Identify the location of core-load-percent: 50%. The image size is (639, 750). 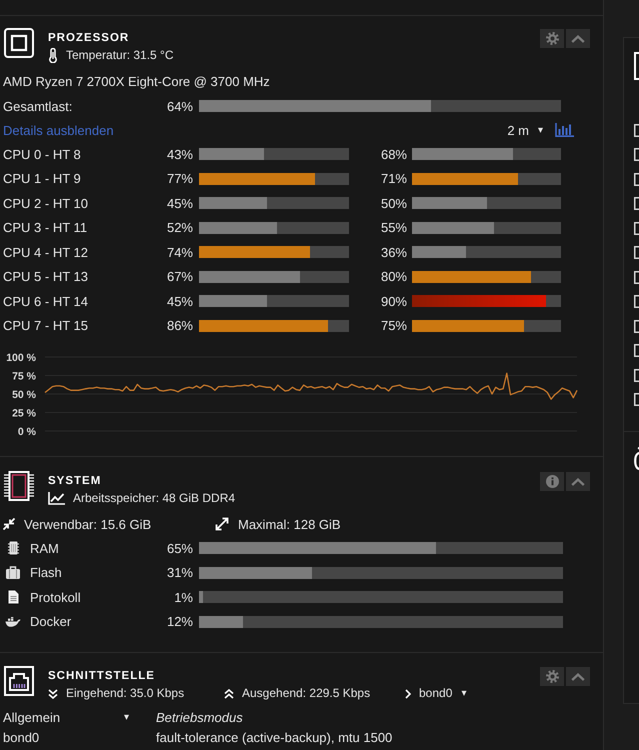
(394, 203).